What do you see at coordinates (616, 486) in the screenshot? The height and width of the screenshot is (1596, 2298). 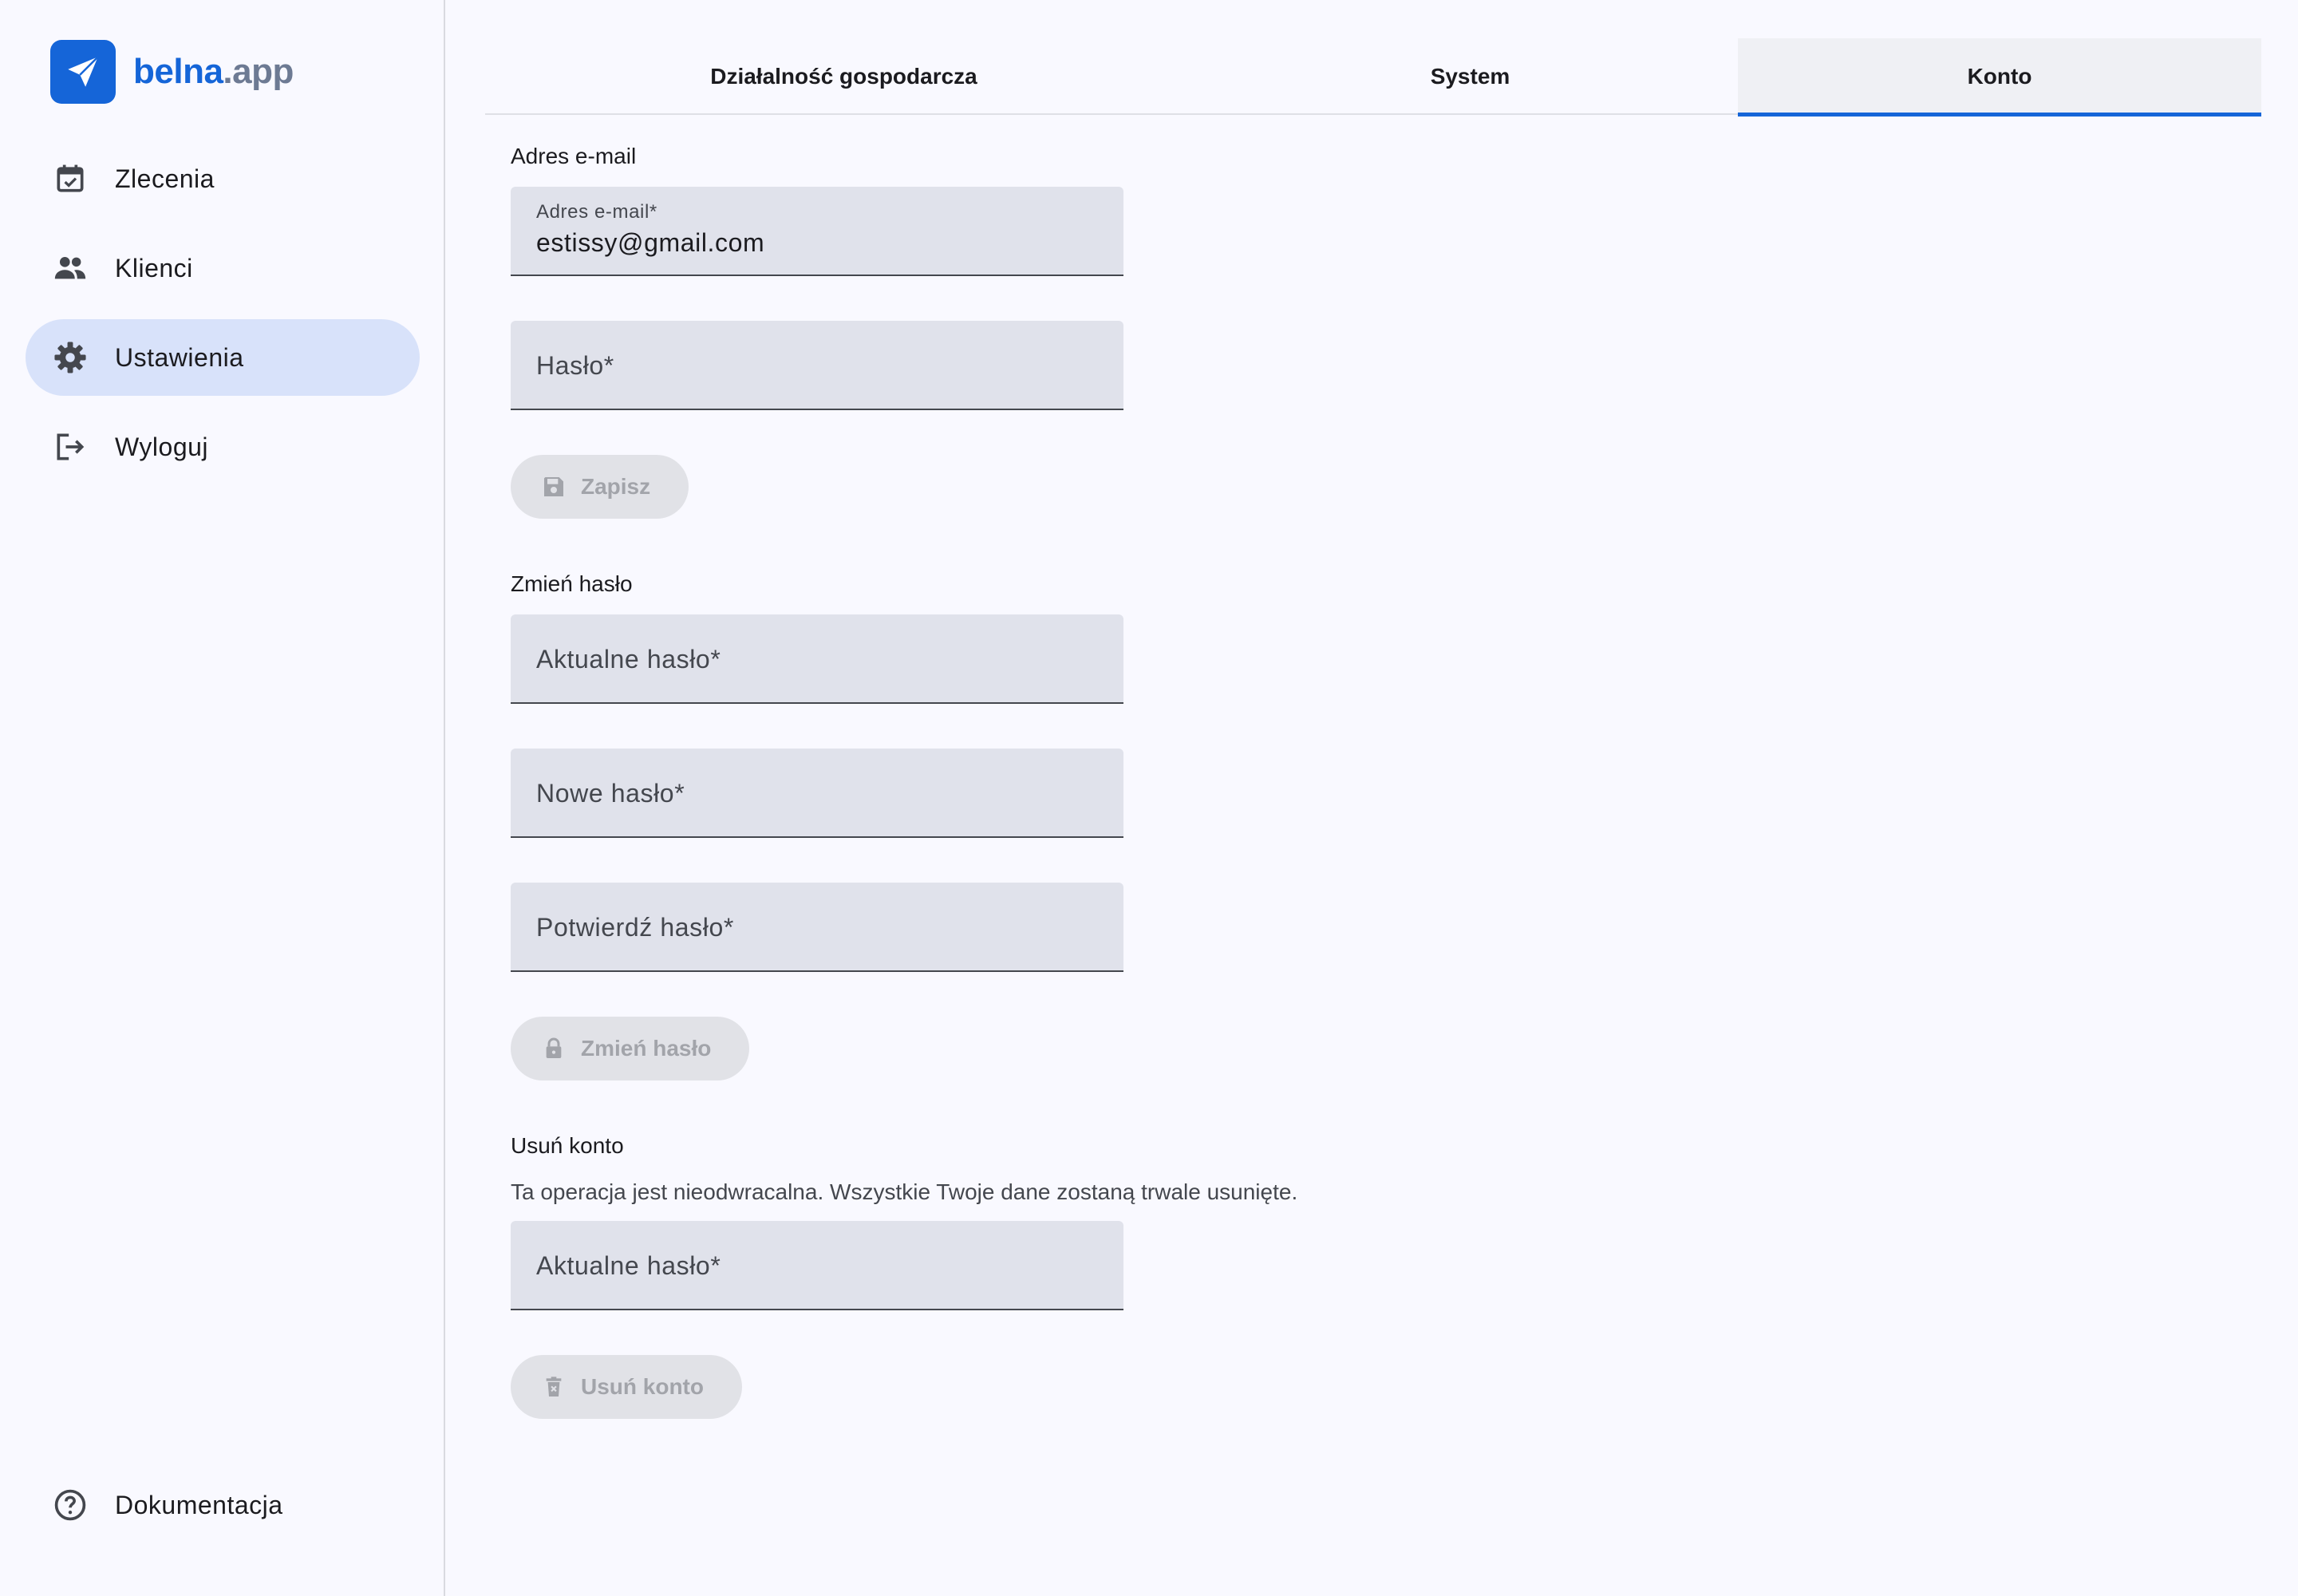 I see `save-button-label: Zapisz` at bounding box center [616, 486].